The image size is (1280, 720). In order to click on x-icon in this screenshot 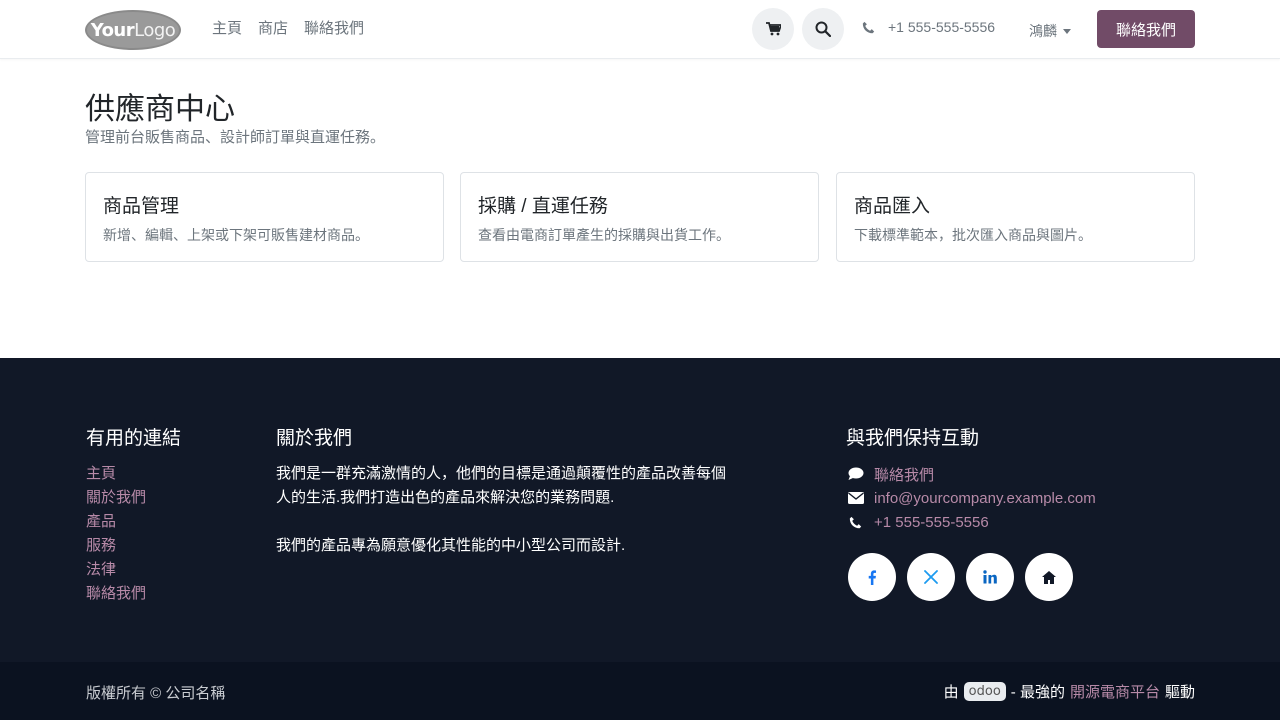, I will do `click(931, 577)`.